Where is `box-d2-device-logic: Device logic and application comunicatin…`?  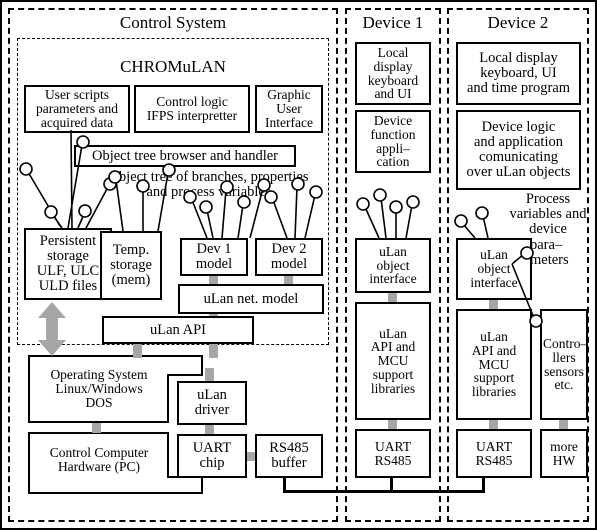
box-d2-device-logic: Device logic and application comunicatin… is located at coordinates (518, 150).